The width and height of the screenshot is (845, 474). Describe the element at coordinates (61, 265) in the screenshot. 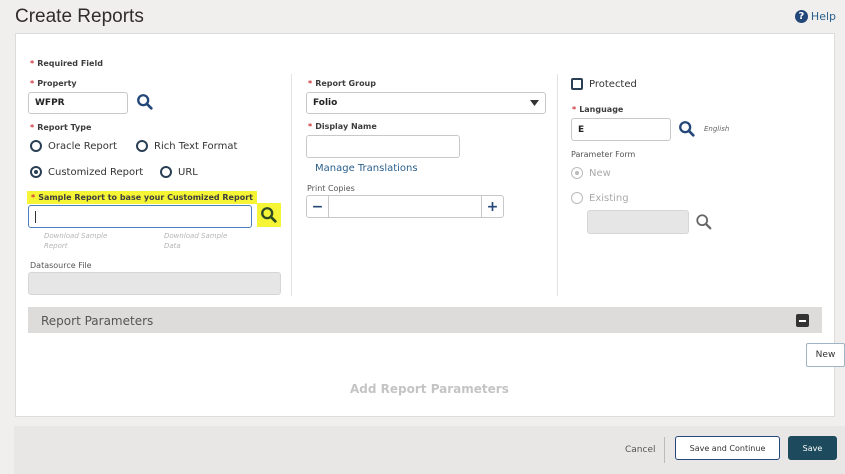

I see `datasource-file-label: Datasource File` at that location.